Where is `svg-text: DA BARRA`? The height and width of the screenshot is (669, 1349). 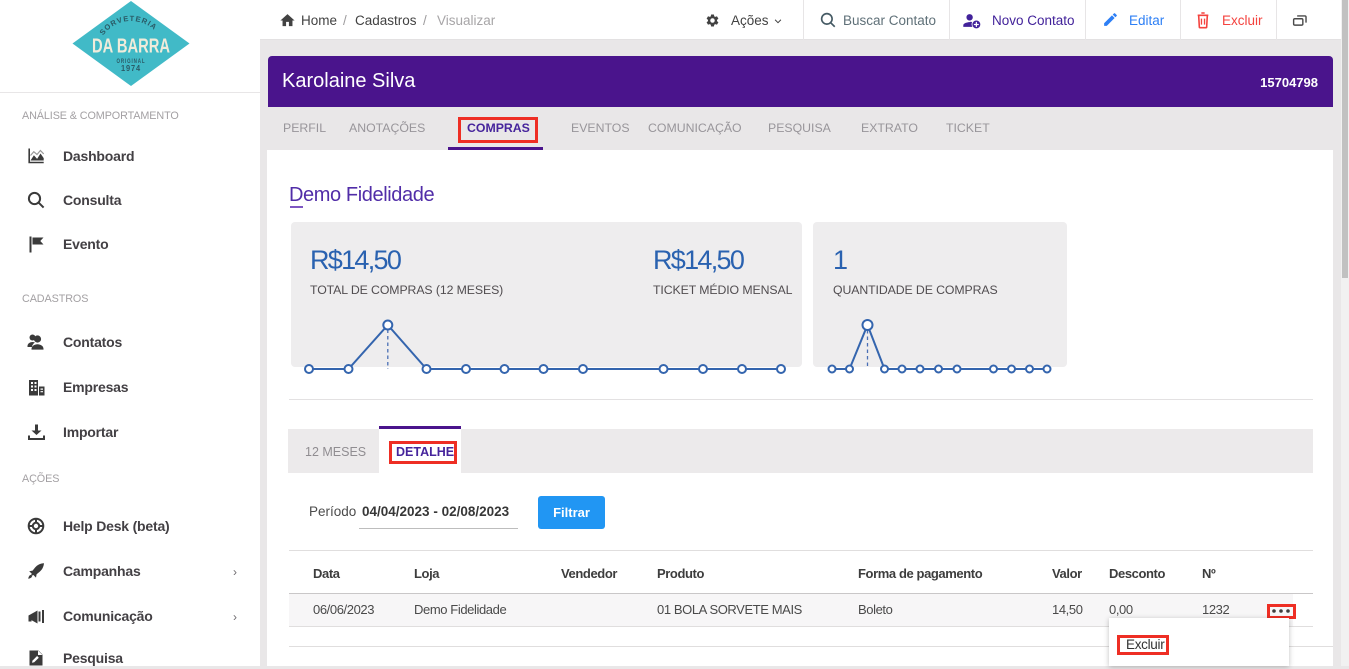 svg-text: DA BARRA is located at coordinates (131, 47).